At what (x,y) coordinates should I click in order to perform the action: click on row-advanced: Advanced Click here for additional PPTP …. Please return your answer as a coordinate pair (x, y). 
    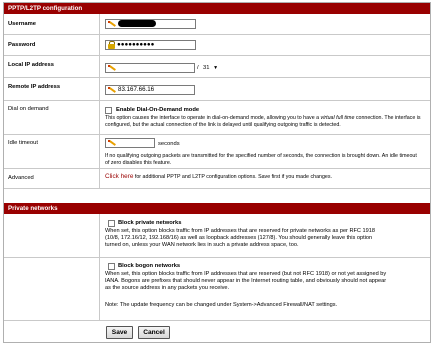
    Looking at the image, I should click on (217, 179).